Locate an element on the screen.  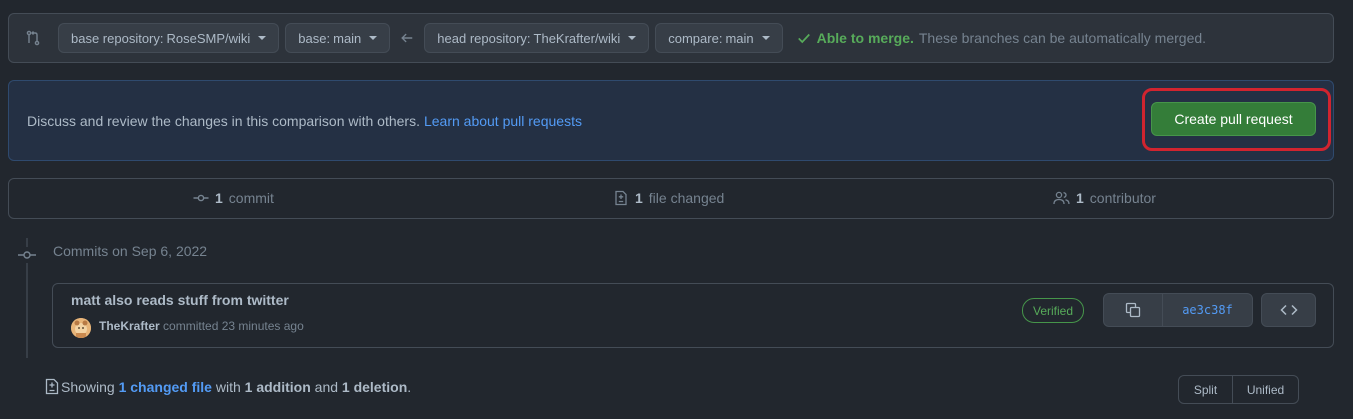
base-repository-select: base repository: RoseSMP/wiki is located at coordinates (169, 38).